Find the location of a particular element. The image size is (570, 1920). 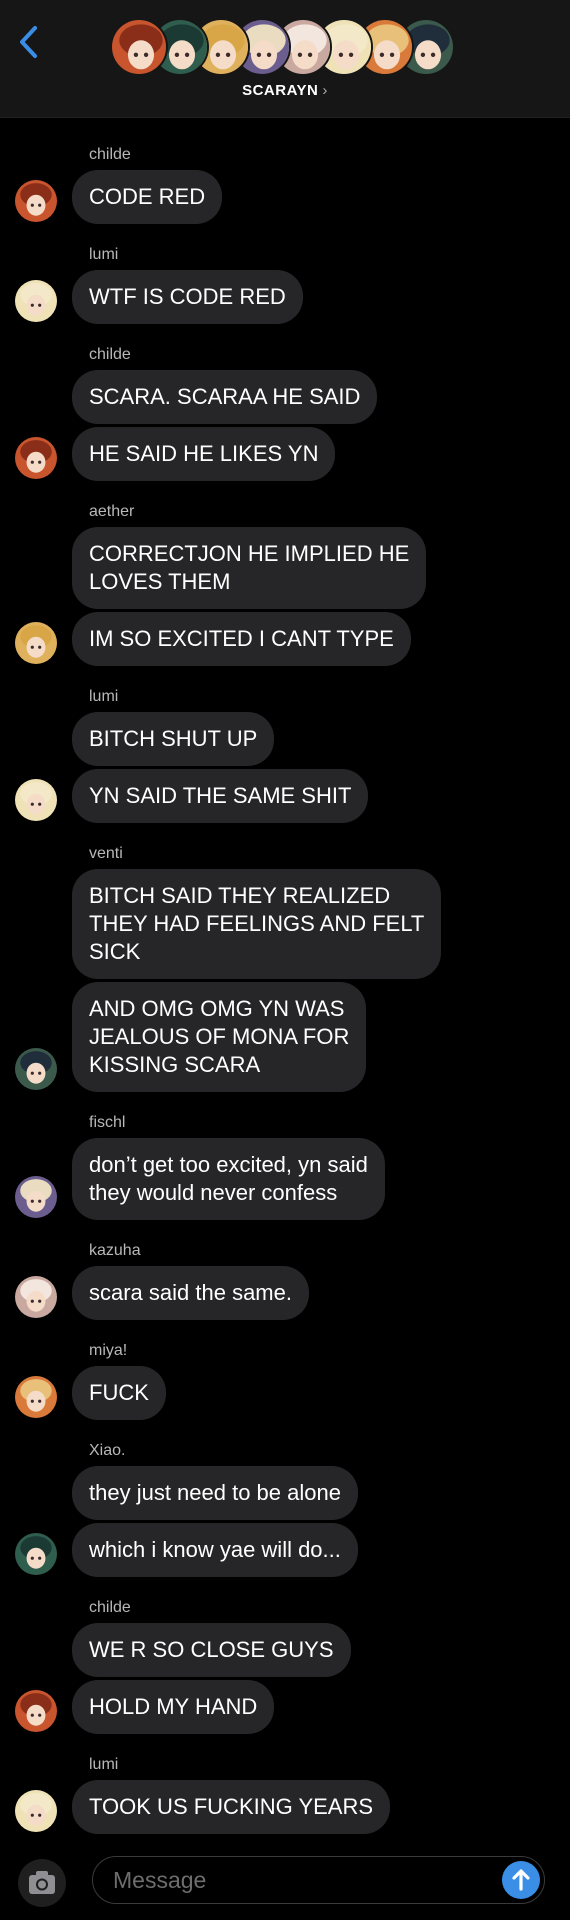

message-bubble: WE R SO CLOSE GUYS is located at coordinates (211, 1650).